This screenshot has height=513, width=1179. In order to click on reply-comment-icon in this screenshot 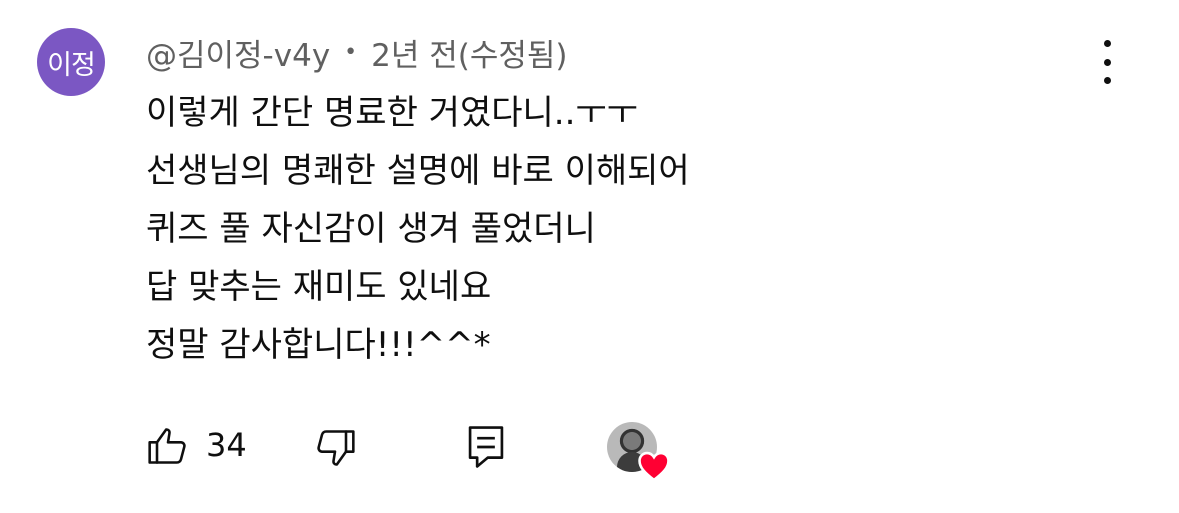, I will do `click(486, 447)`.